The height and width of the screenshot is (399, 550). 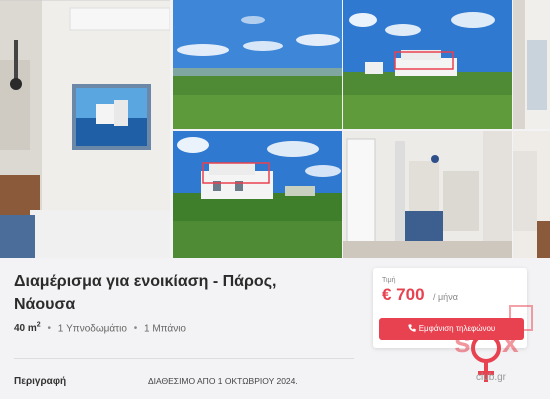 What do you see at coordinates (462, 342) in the screenshot?
I see `svg-text: s` at bounding box center [462, 342].